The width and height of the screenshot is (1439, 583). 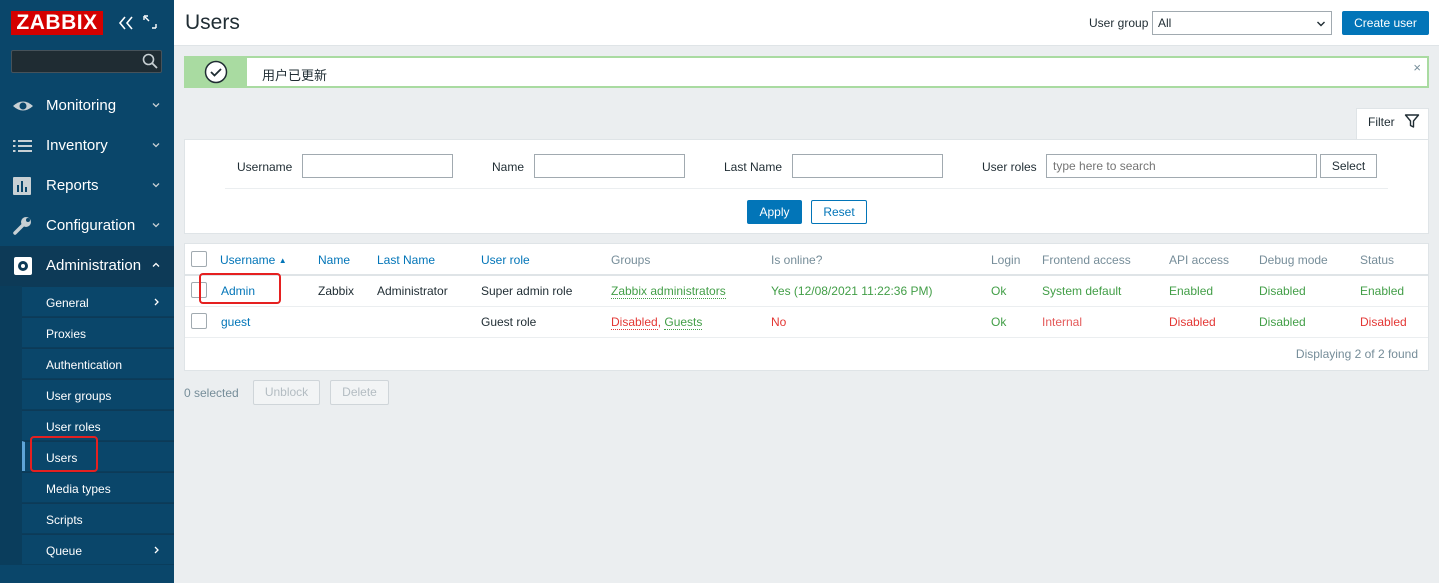 I want to click on cell-role: Super admin role, so click(x=527, y=291).